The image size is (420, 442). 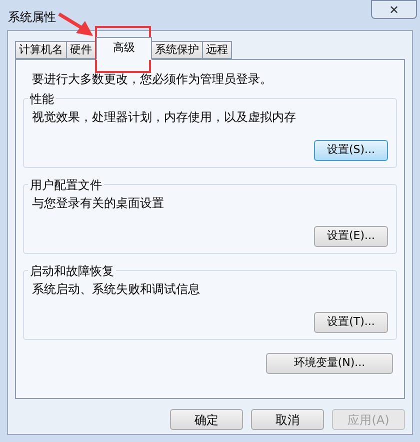 What do you see at coordinates (164, 117) in the screenshot?
I see `group-description: 视觉效果，处理器计划，内存使用，以及虚拟内存` at bounding box center [164, 117].